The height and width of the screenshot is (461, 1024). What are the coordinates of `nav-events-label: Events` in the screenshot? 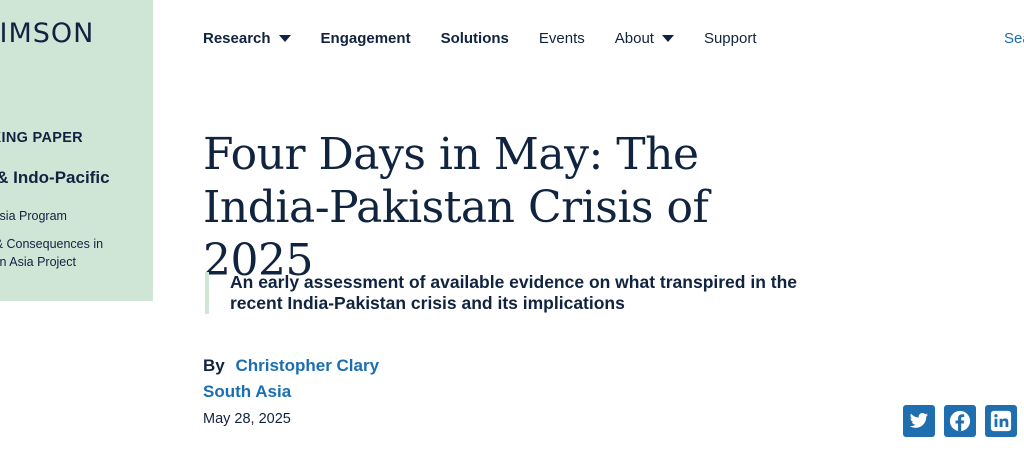 It's located at (561, 38).